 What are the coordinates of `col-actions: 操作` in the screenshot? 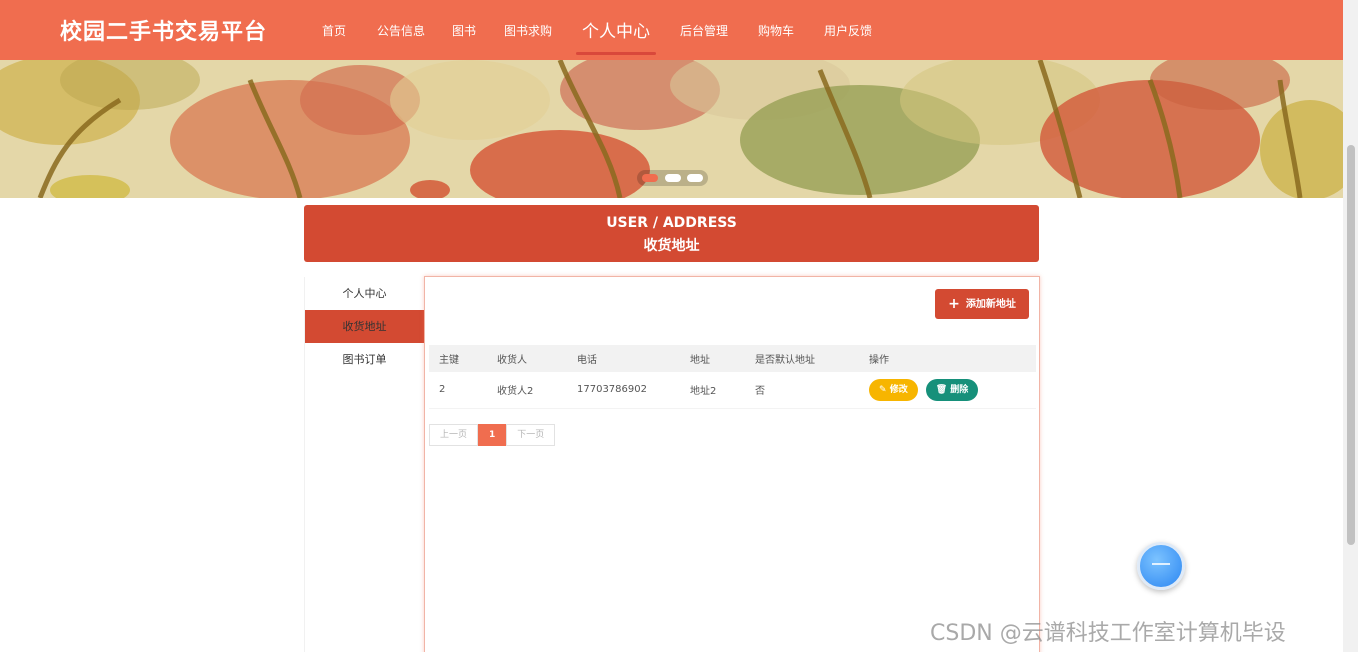 It's located at (947, 358).